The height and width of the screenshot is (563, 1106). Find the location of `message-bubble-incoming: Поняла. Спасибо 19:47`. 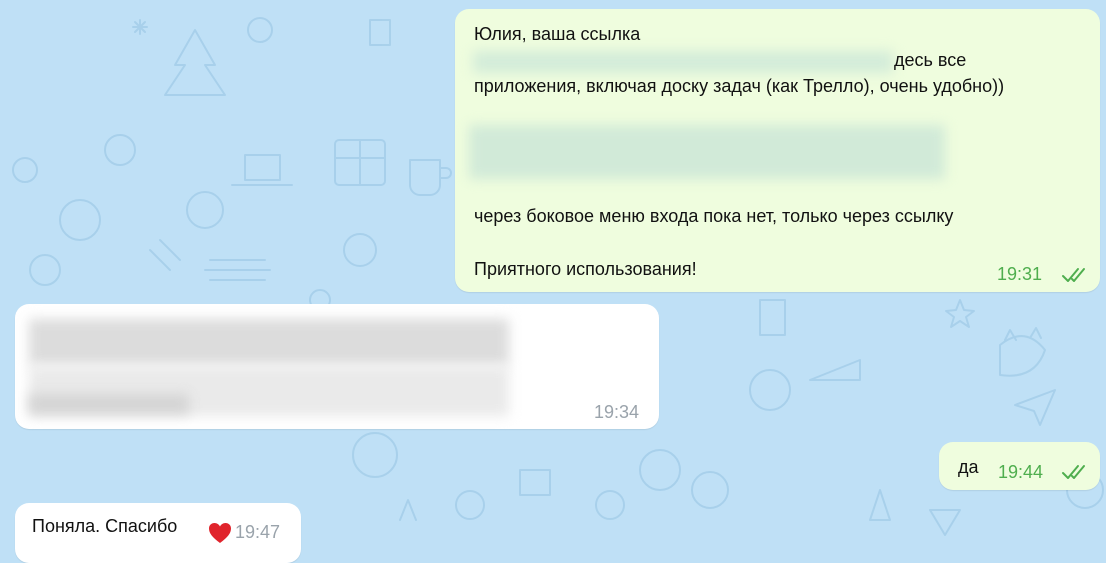

message-bubble-incoming: Поняла. Спасибо 19:47 is located at coordinates (158, 533).